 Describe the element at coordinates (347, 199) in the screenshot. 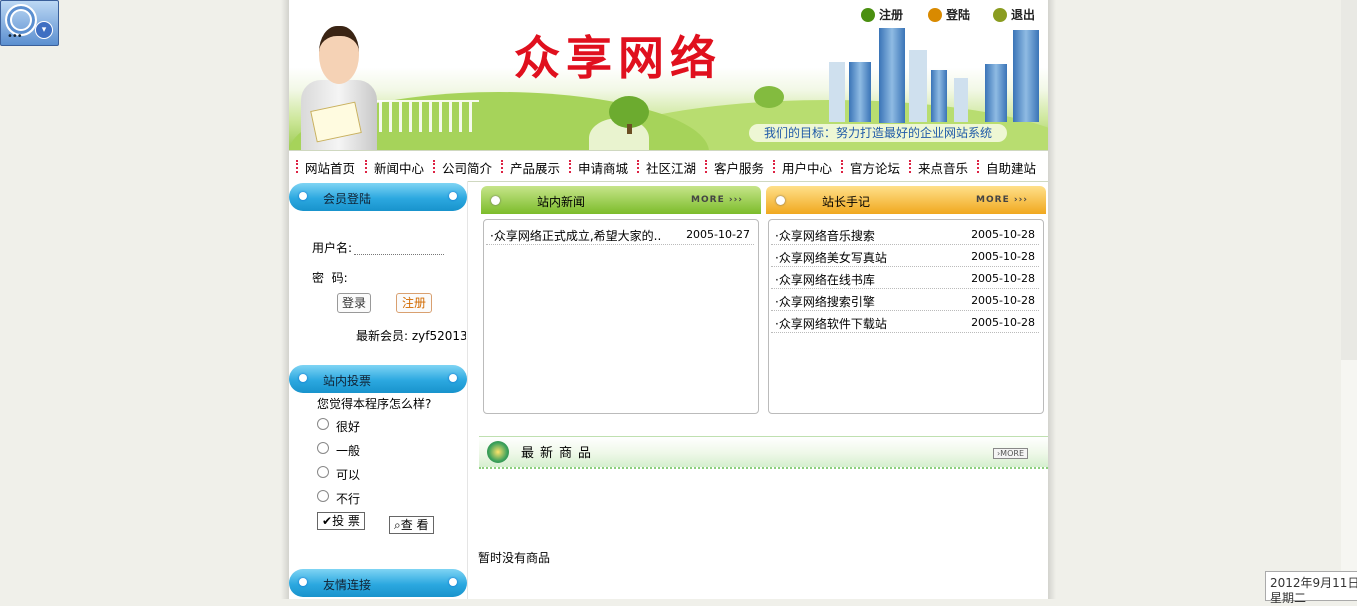

I see `login-box-title: 会员登陆` at that location.